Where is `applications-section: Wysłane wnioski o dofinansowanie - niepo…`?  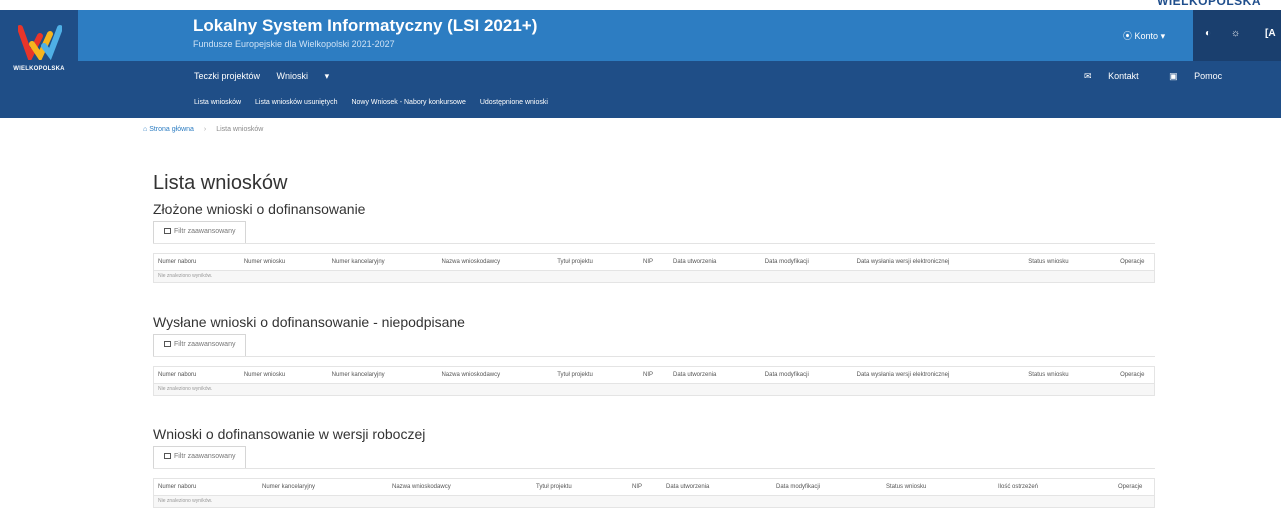
applications-section: Wysłane wnioski o dofinansowanie - niepo… is located at coordinates (654, 355).